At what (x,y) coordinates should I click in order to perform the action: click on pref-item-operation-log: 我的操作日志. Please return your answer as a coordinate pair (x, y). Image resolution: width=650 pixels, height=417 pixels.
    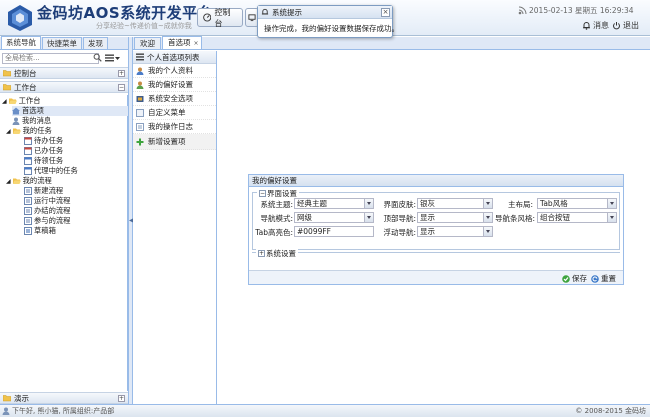
    Looking at the image, I should click on (174, 127).